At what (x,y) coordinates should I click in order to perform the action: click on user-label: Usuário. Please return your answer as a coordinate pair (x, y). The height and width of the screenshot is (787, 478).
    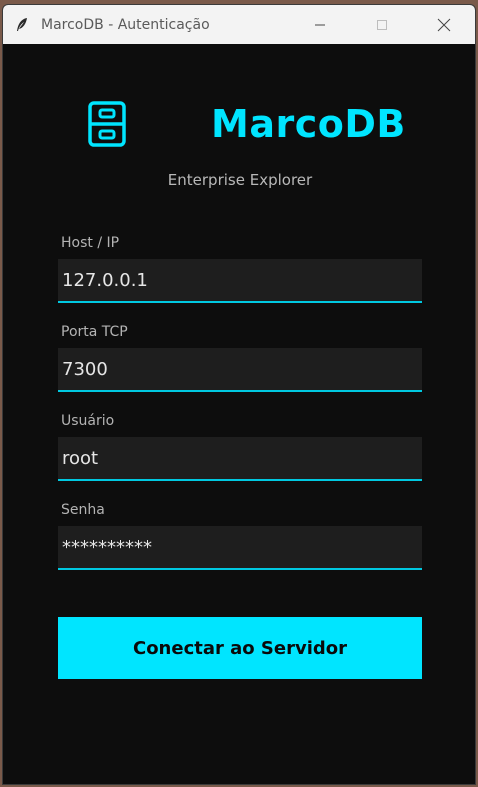
    Looking at the image, I should click on (88, 421).